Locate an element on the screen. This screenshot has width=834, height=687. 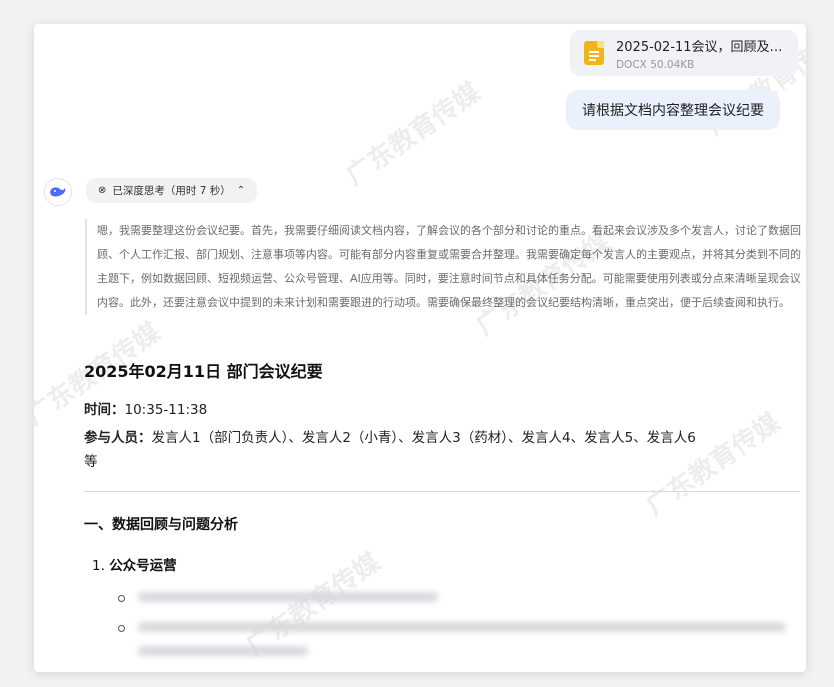
time-label: 时间 is located at coordinates (97, 410).